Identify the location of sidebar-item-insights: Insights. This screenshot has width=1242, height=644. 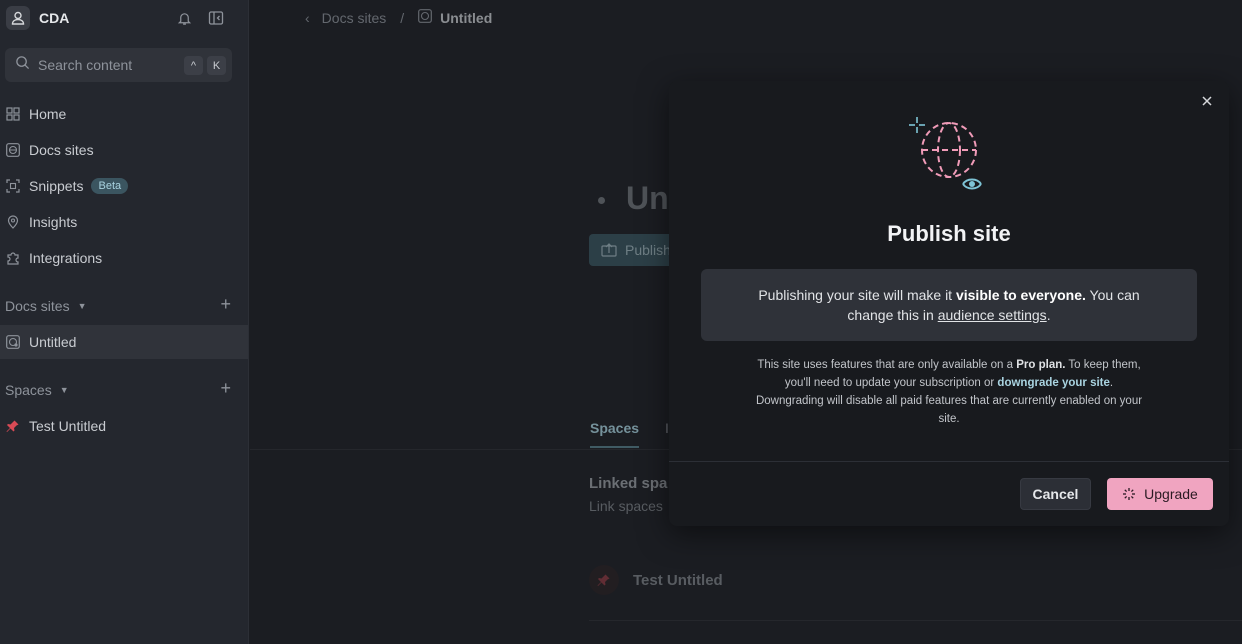
(124, 222).